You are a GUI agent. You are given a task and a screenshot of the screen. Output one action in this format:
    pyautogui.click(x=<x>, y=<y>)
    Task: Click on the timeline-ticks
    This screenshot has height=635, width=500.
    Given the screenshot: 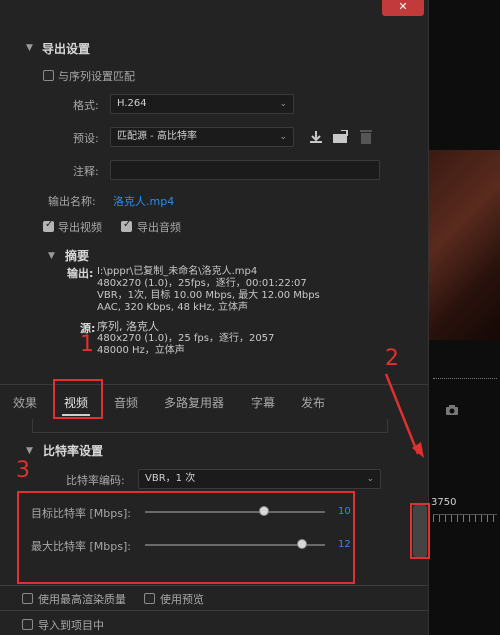 What is the action you would take?
    pyautogui.click(x=465, y=518)
    